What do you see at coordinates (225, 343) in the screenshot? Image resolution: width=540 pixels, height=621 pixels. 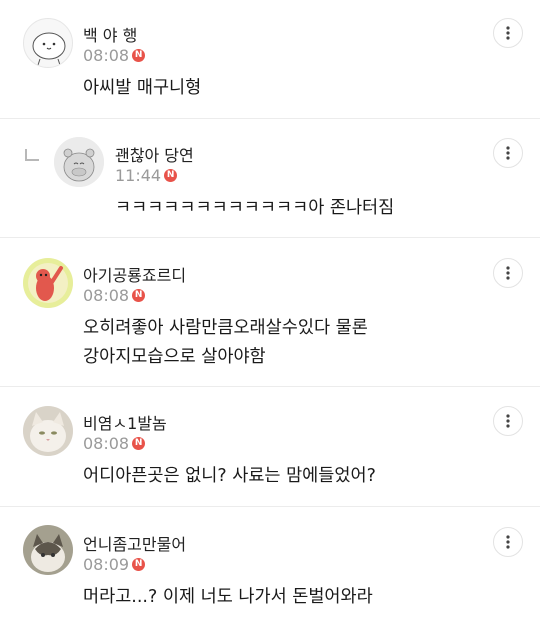 I see `comment-text: 오히려좋아 사람만큼오래살수있다 물론 강아지모습으로 살아야함` at bounding box center [225, 343].